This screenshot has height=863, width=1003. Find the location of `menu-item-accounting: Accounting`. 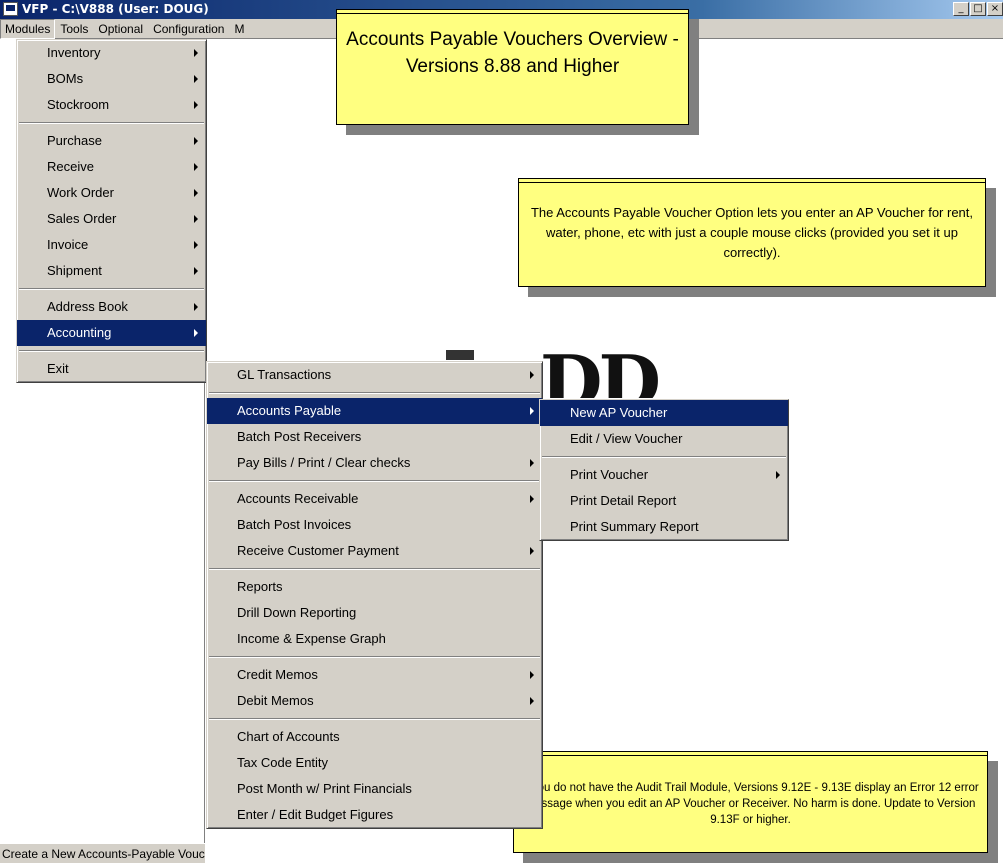

menu-item-accounting: Accounting is located at coordinates (111, 333).